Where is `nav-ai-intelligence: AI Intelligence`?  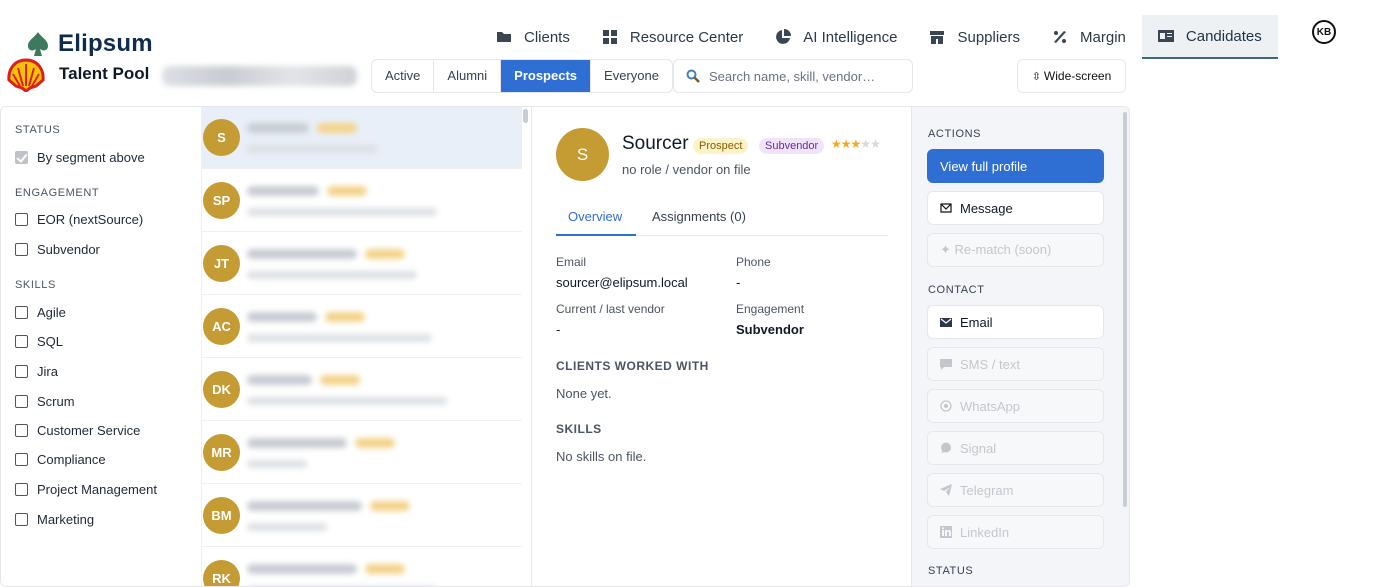 nav-ai-intelligence: AI Intelligence is located at coordinates (836, 37).